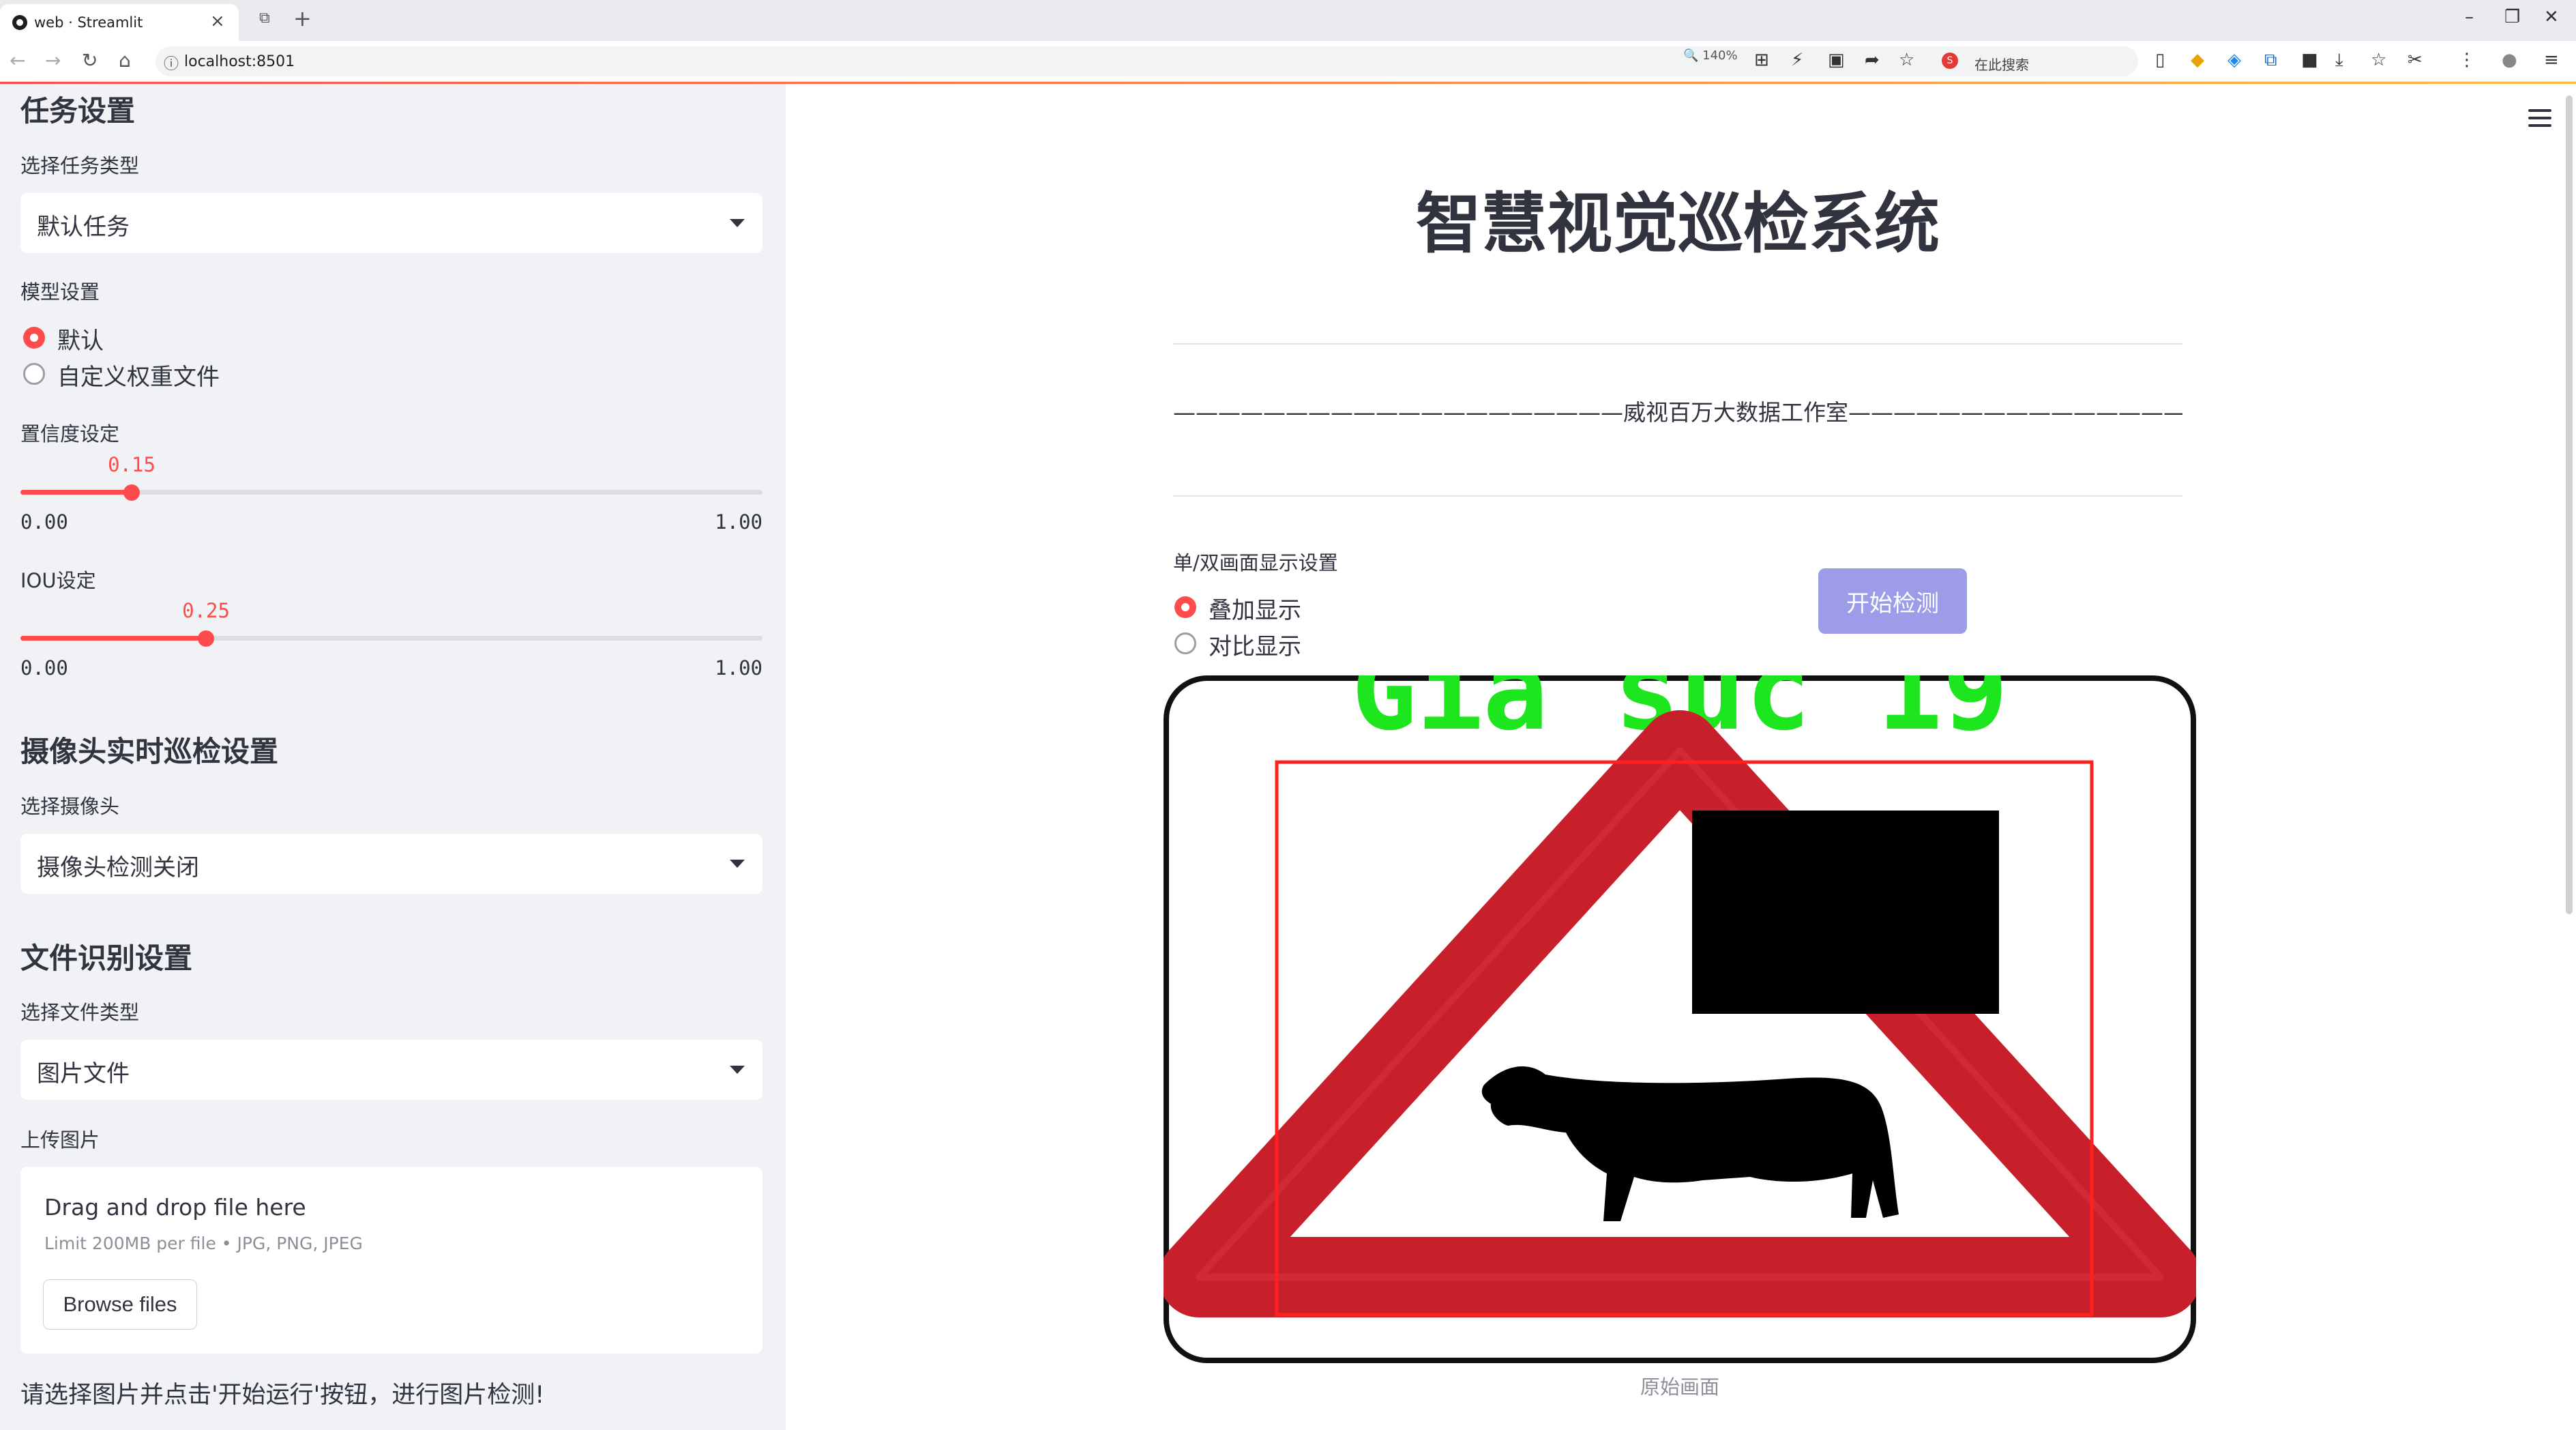 The width and height of the screenshot is (2576, 1430). I want to click on bookmark-star-icon: ☆, so click(1906, 60).